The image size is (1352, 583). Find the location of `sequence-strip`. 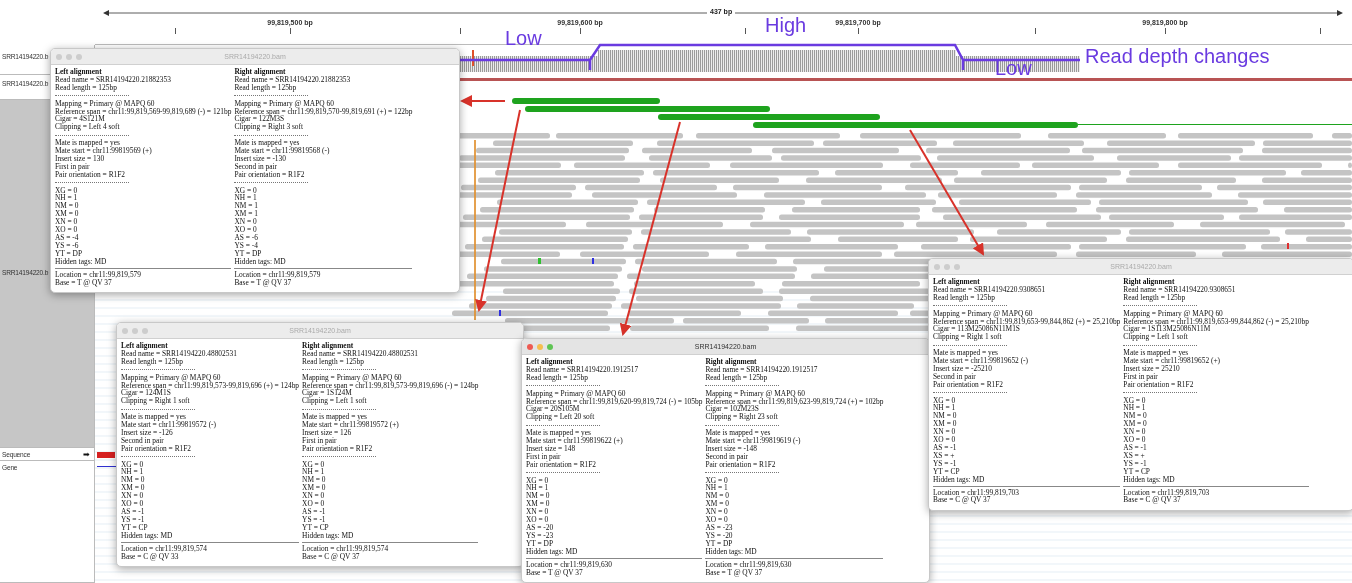

sequence-strip is located at coordinates (106, 455).